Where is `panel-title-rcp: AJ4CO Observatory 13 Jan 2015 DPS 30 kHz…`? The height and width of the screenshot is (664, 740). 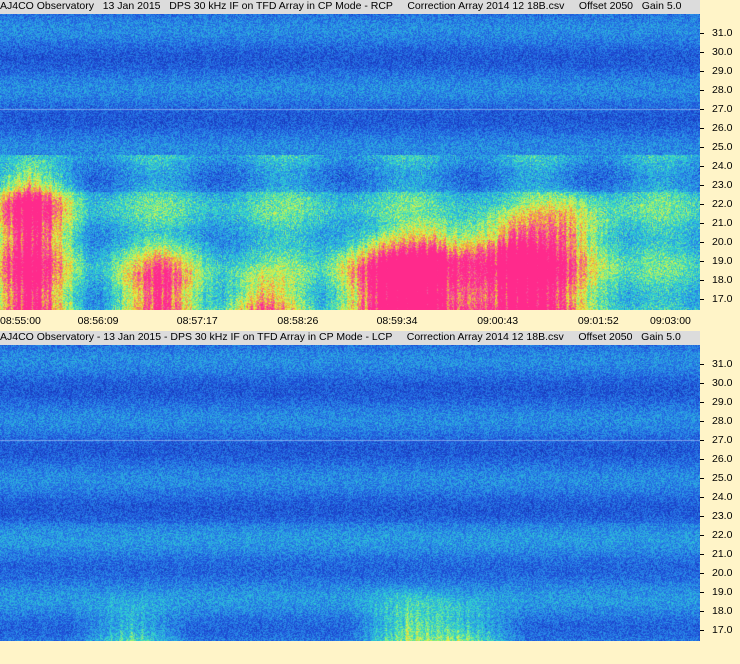
panel-title-rcp: AJ4CO Observatory 13 Jan 2015 DPS 30 kHz… is located at coordinates (350, 7).